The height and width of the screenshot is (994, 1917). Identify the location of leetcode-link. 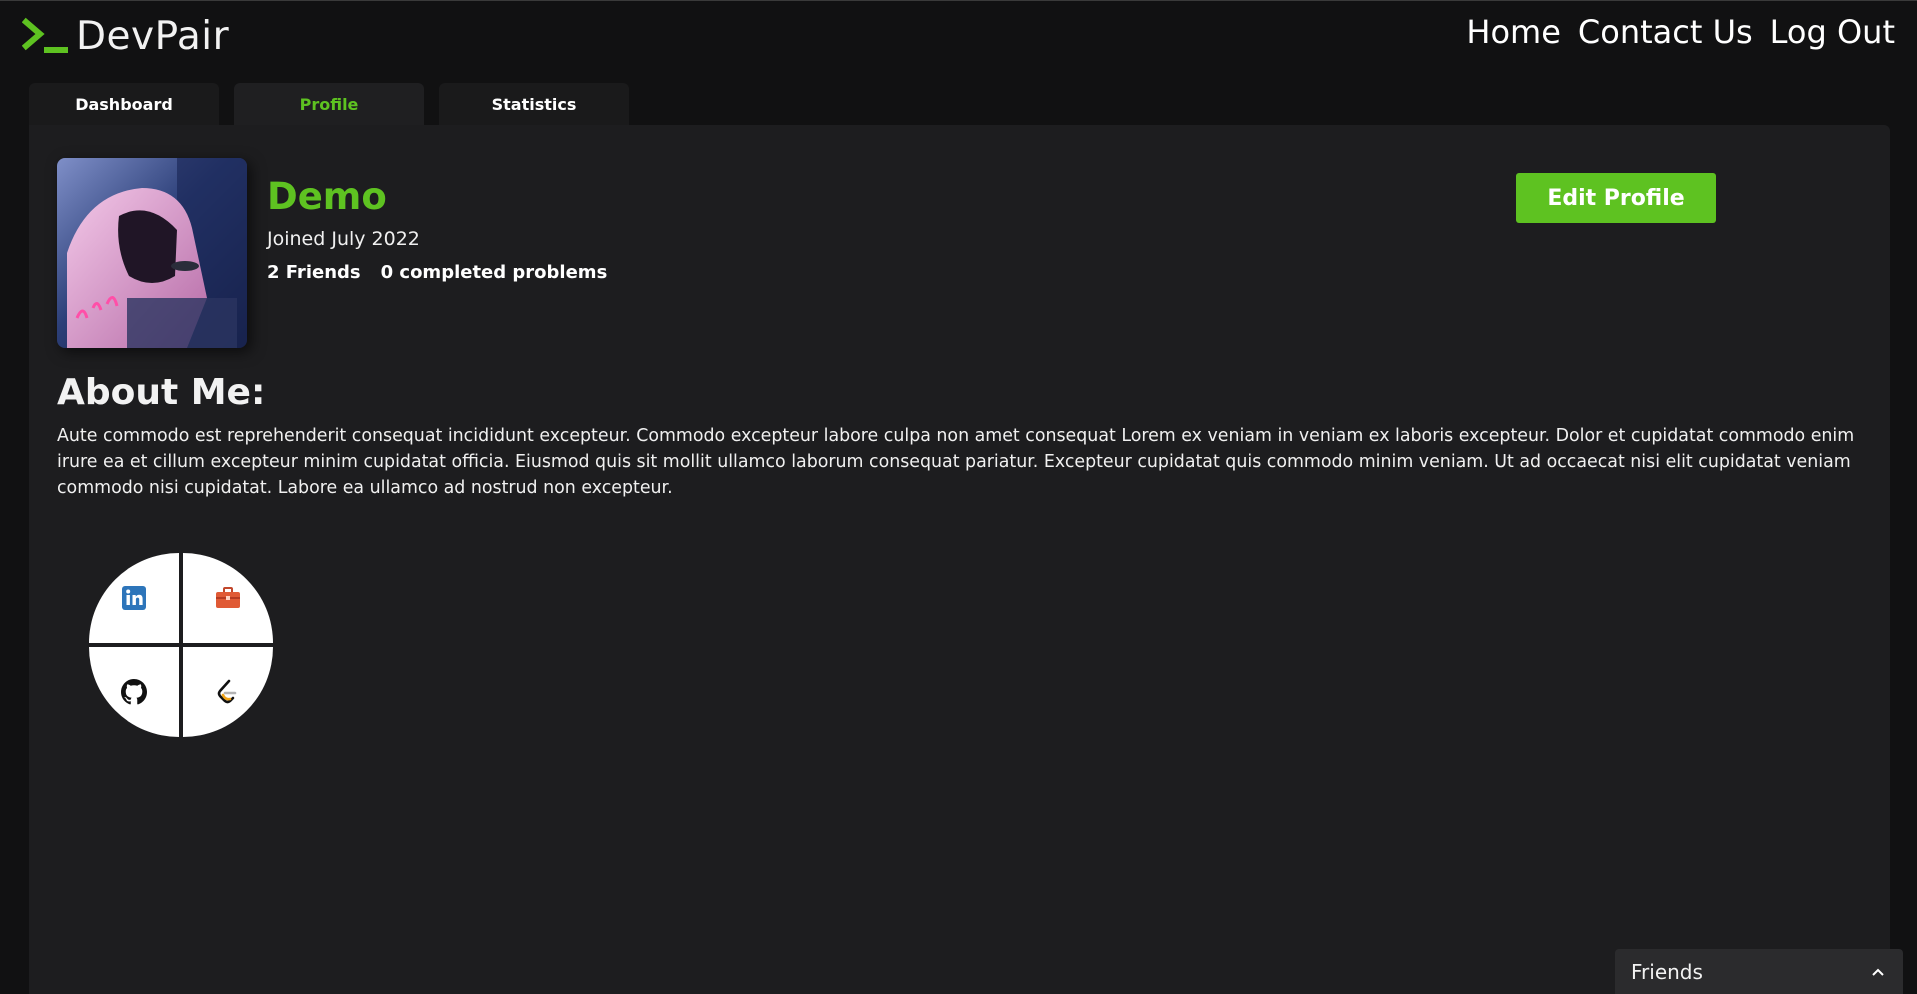
(228, 692).